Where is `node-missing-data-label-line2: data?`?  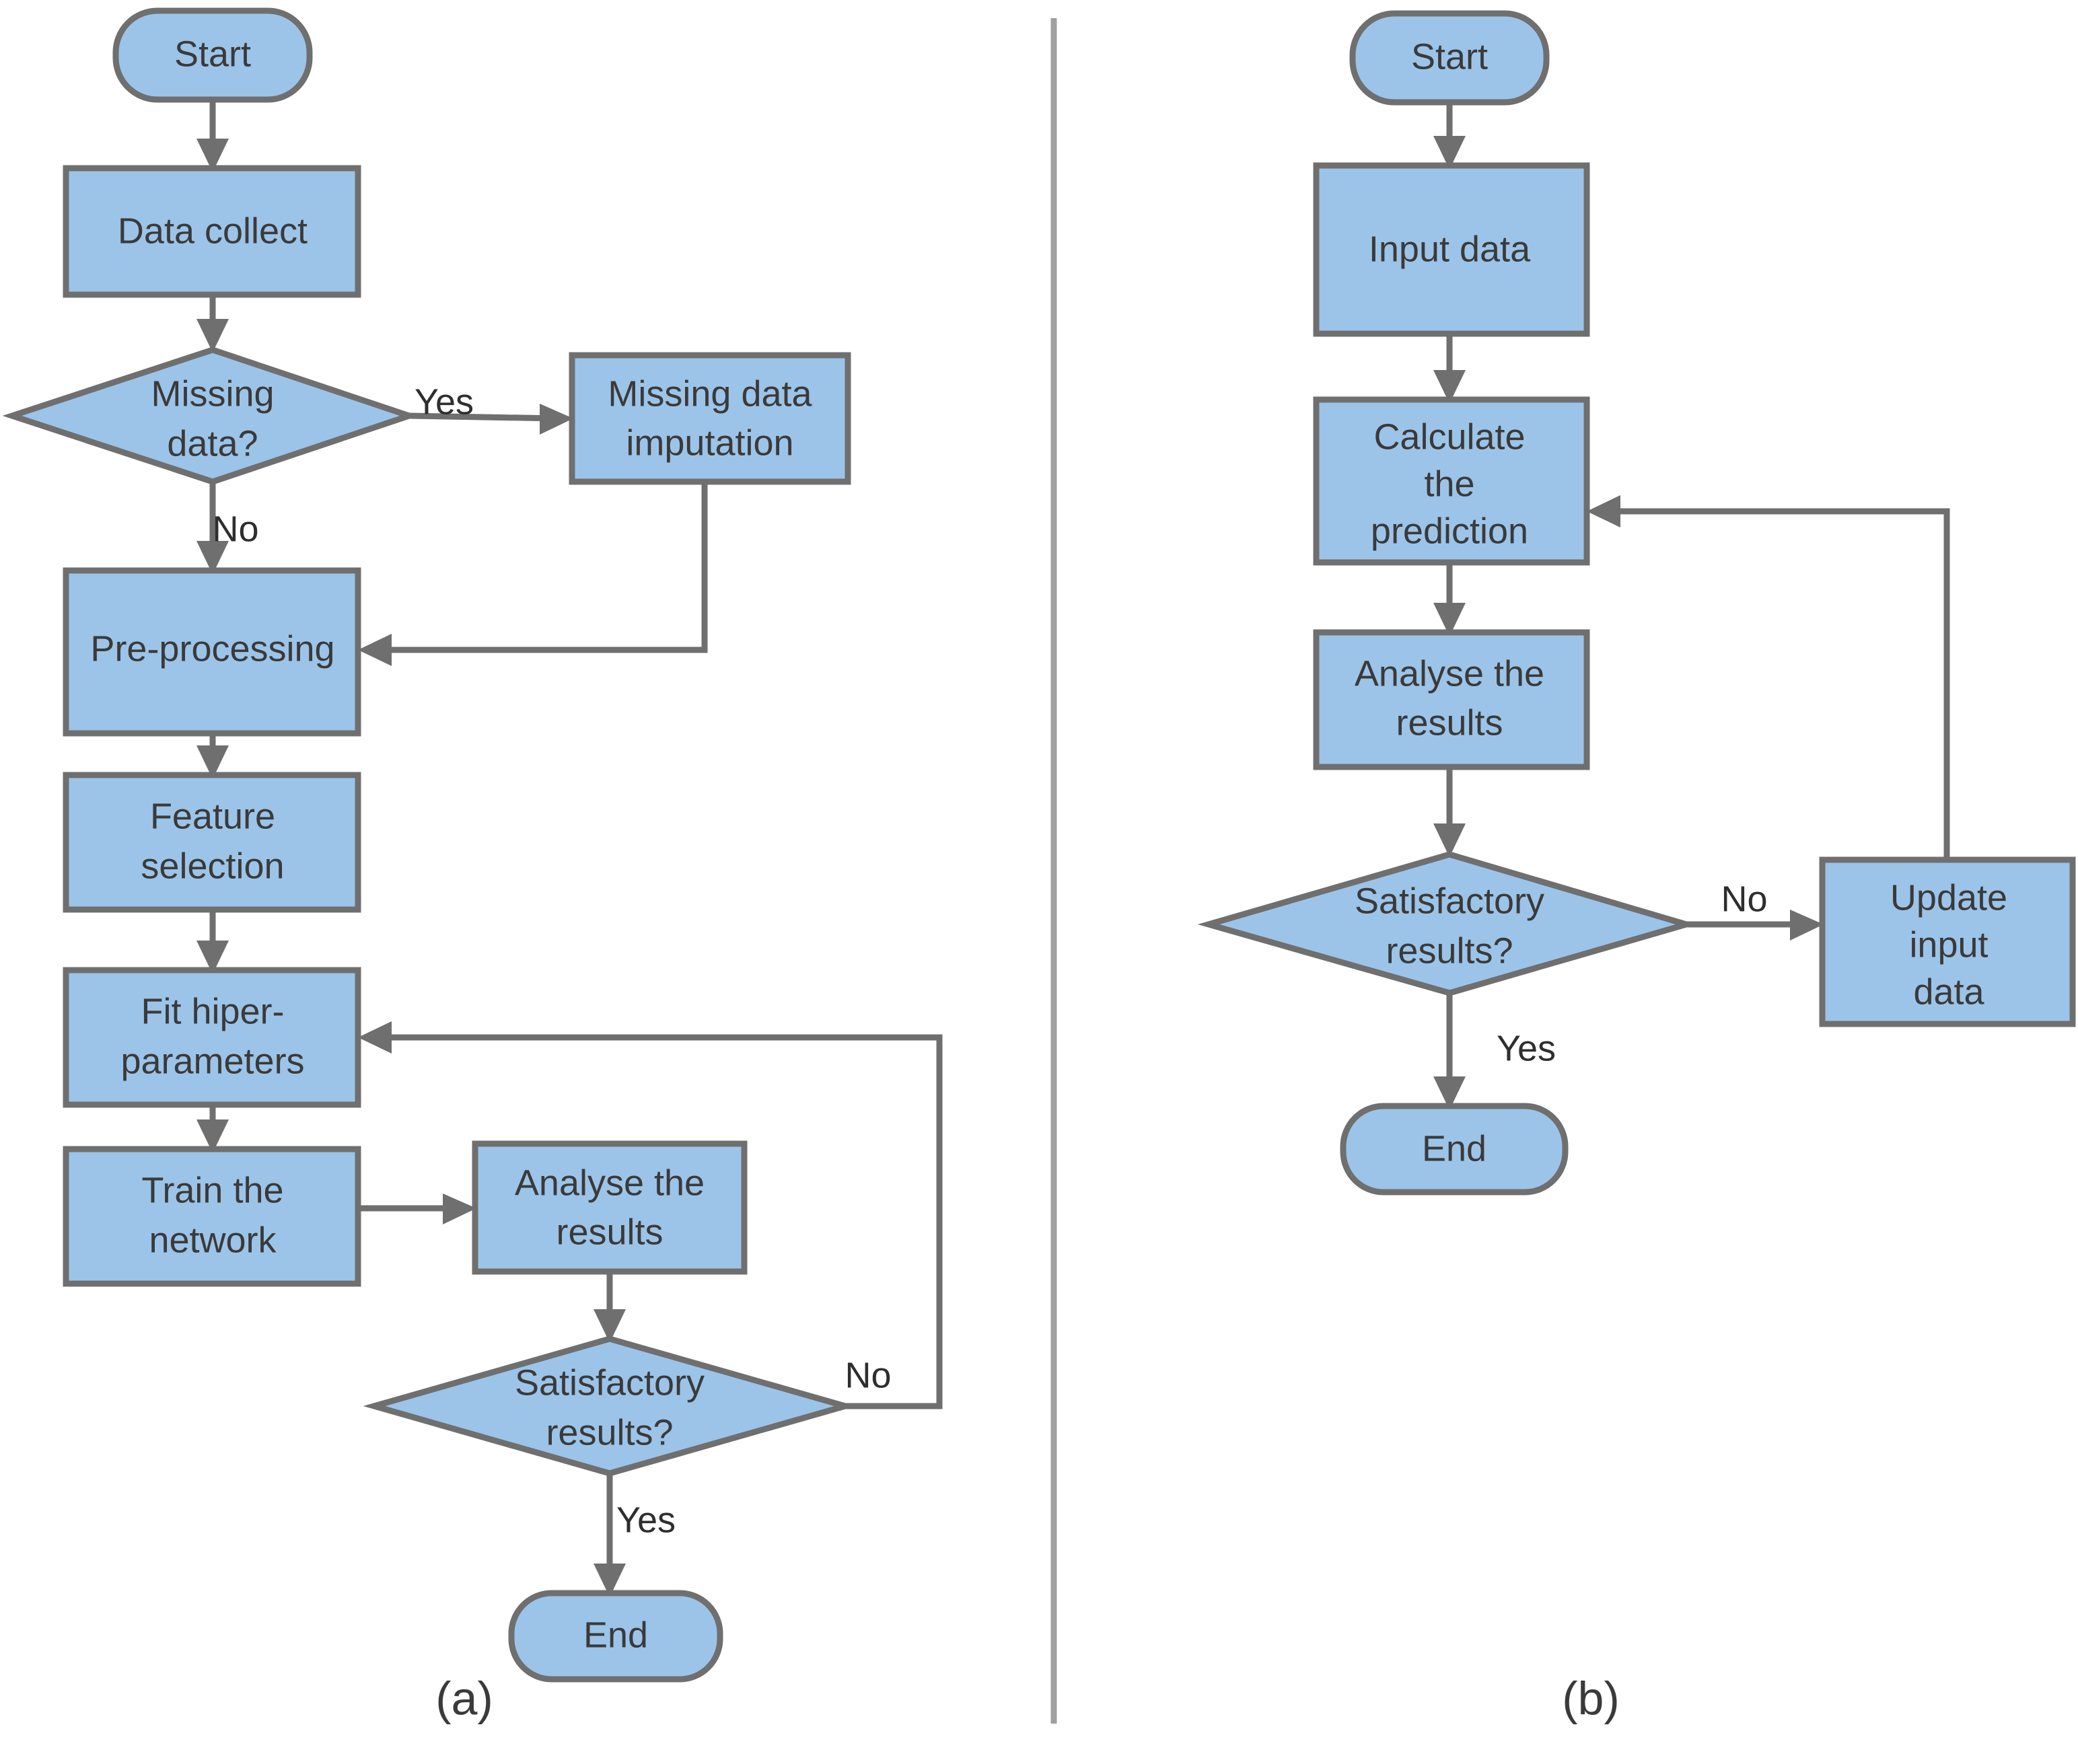
node-missing-data-label-line2: data? is located at coordinates (212, 444).